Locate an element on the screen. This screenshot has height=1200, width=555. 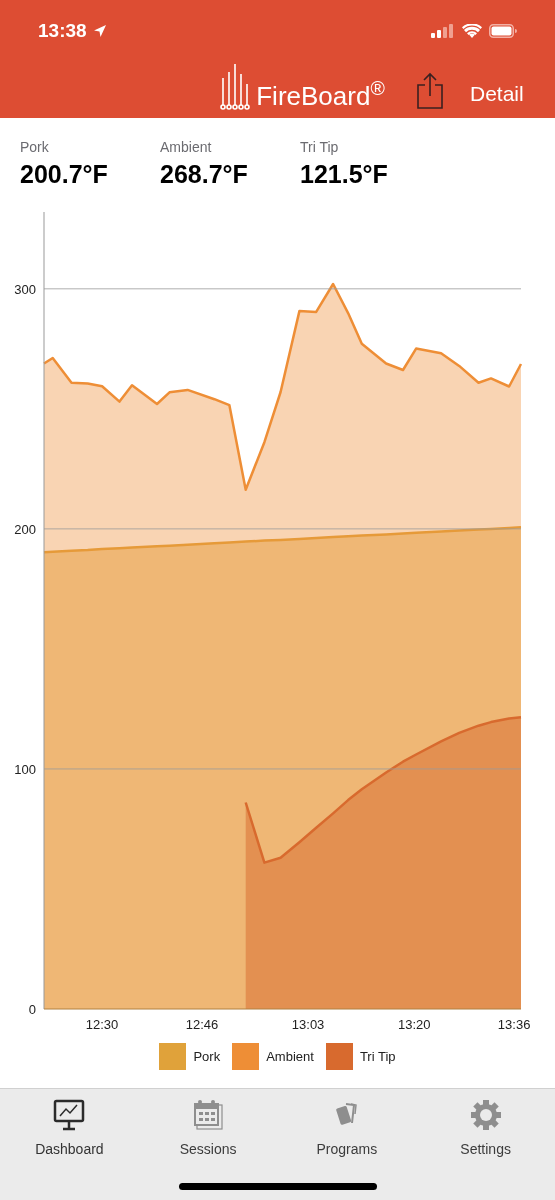
logo-mark-icon is located at coordinates (235, 87).